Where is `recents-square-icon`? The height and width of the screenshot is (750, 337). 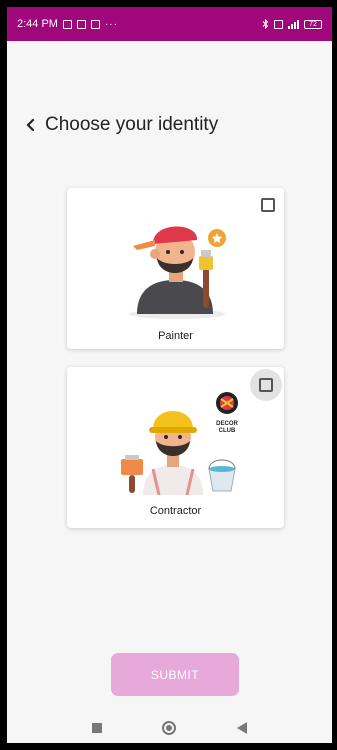
recents-square-icon is located at coordinates (97, 727).